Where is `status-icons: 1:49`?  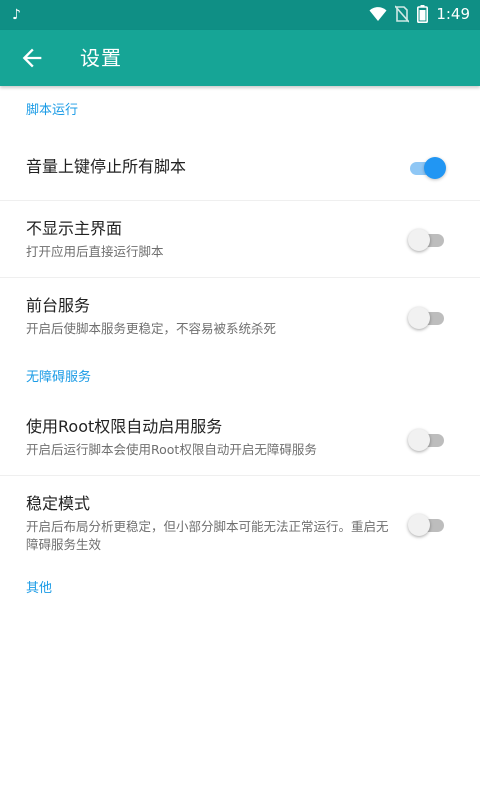 status-icons: 1:49 is located at coordinates (419, 14).